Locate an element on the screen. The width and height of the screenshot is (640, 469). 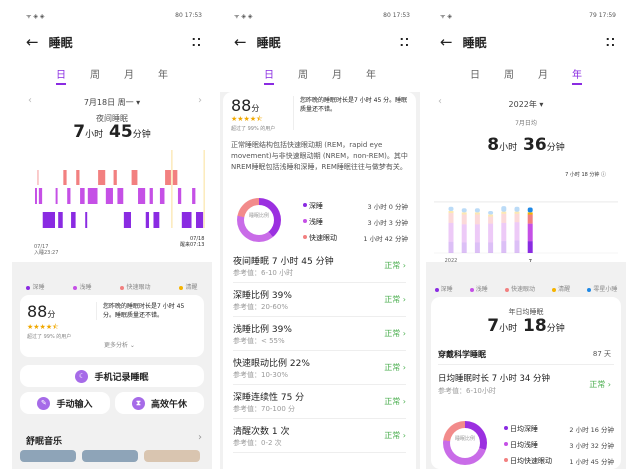
daily-avg-title: 日均睡眠时长 7 小时 34 分钟 is located at coordinates (494, 379).